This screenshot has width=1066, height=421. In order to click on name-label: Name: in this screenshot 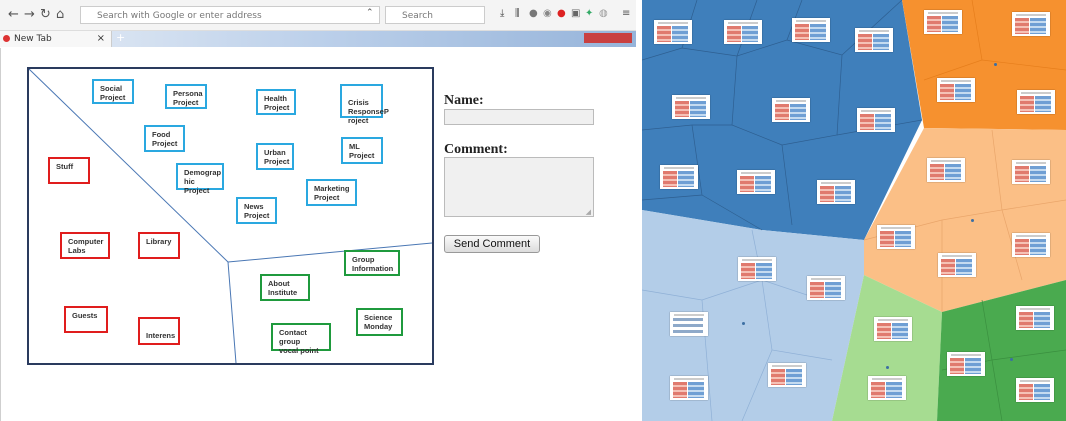, I will do `click(464, 100)`.